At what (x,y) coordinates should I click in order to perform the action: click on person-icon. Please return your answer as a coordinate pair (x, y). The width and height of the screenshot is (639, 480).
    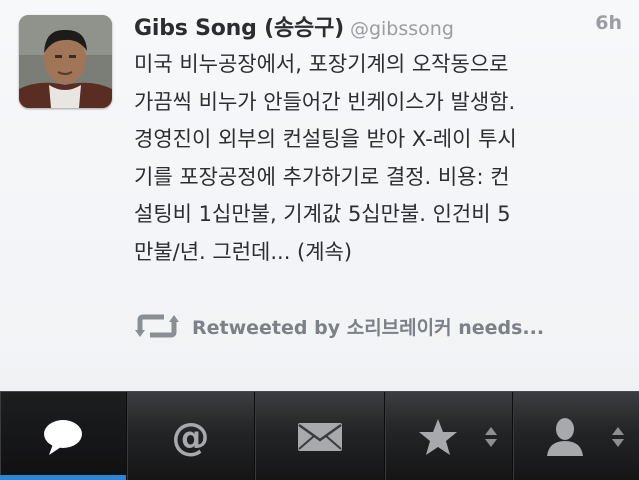
    Looking at the image, I should click on (565, 436).